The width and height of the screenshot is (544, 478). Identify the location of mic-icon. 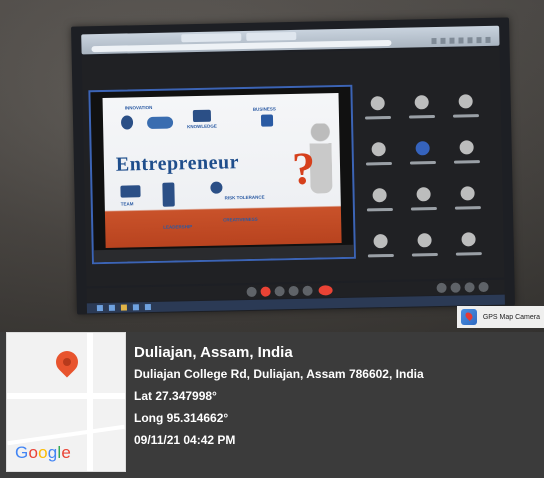
(251, 291).